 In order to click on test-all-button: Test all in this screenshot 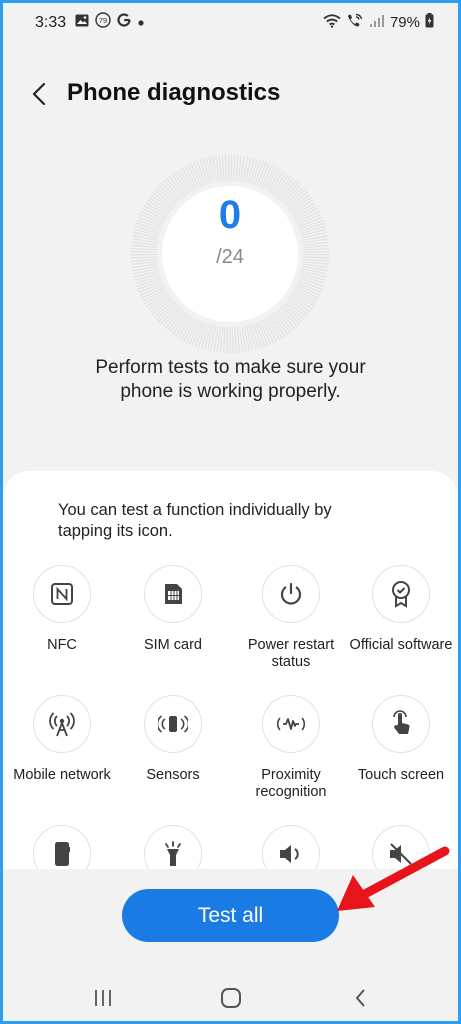, I will do `click(230, 915)`.